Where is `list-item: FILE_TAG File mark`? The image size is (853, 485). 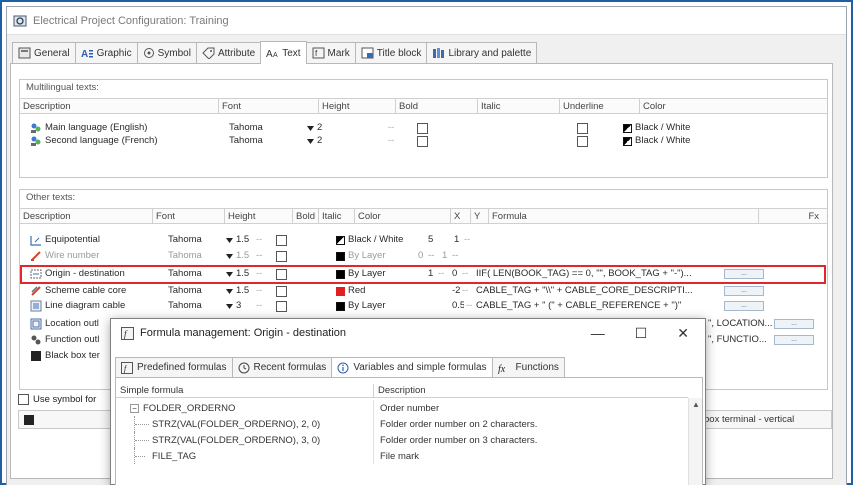
list-item: FILE_TAG File mark is located at coordinates (267, 456).